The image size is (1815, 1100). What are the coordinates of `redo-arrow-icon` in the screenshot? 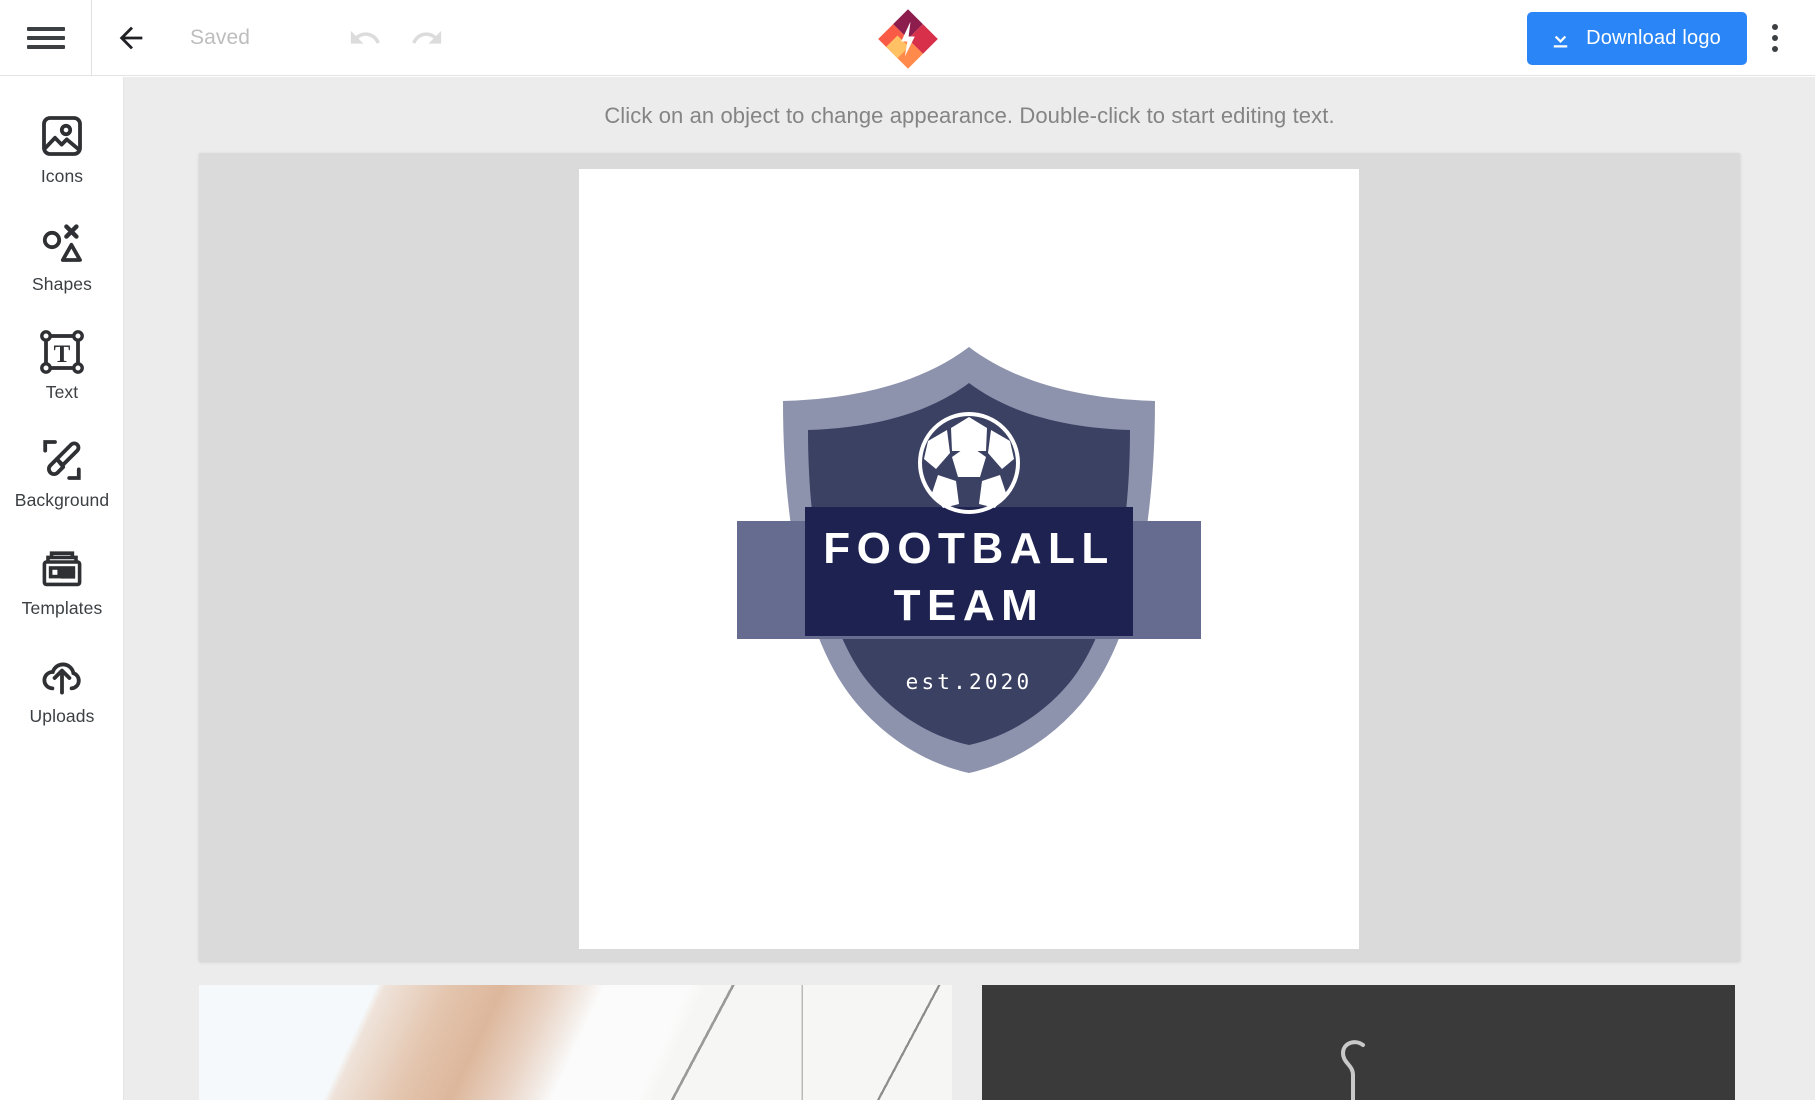 It's located at (427, 37).